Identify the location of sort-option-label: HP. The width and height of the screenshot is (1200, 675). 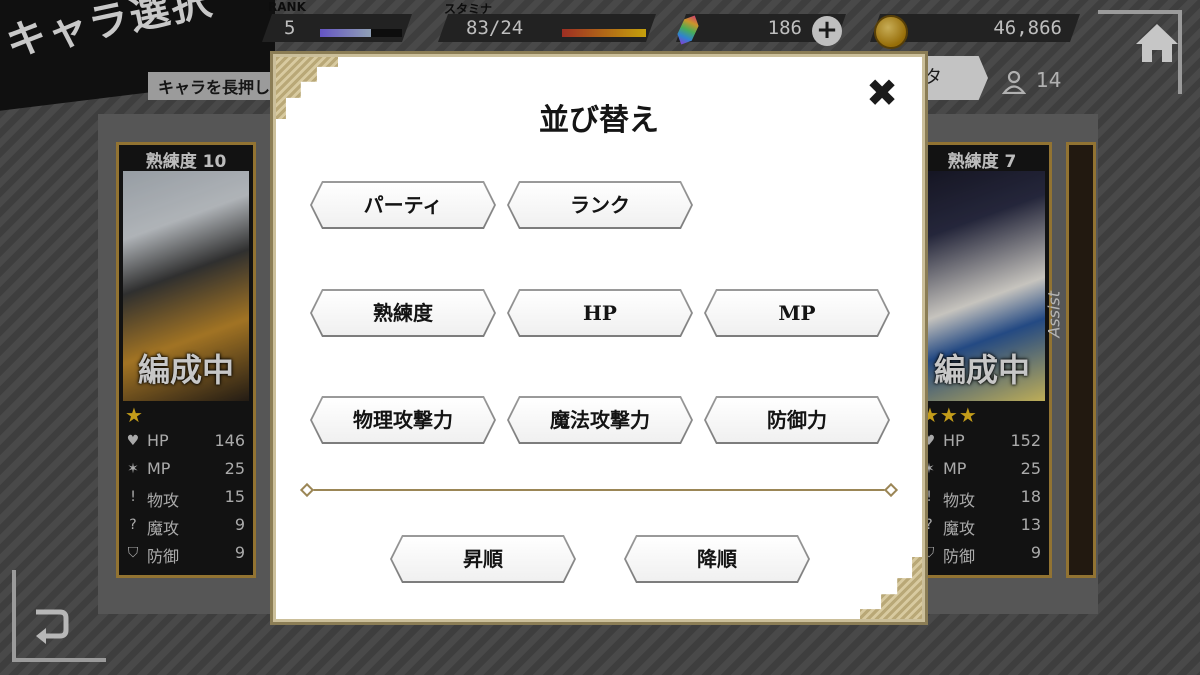
(600, 313).